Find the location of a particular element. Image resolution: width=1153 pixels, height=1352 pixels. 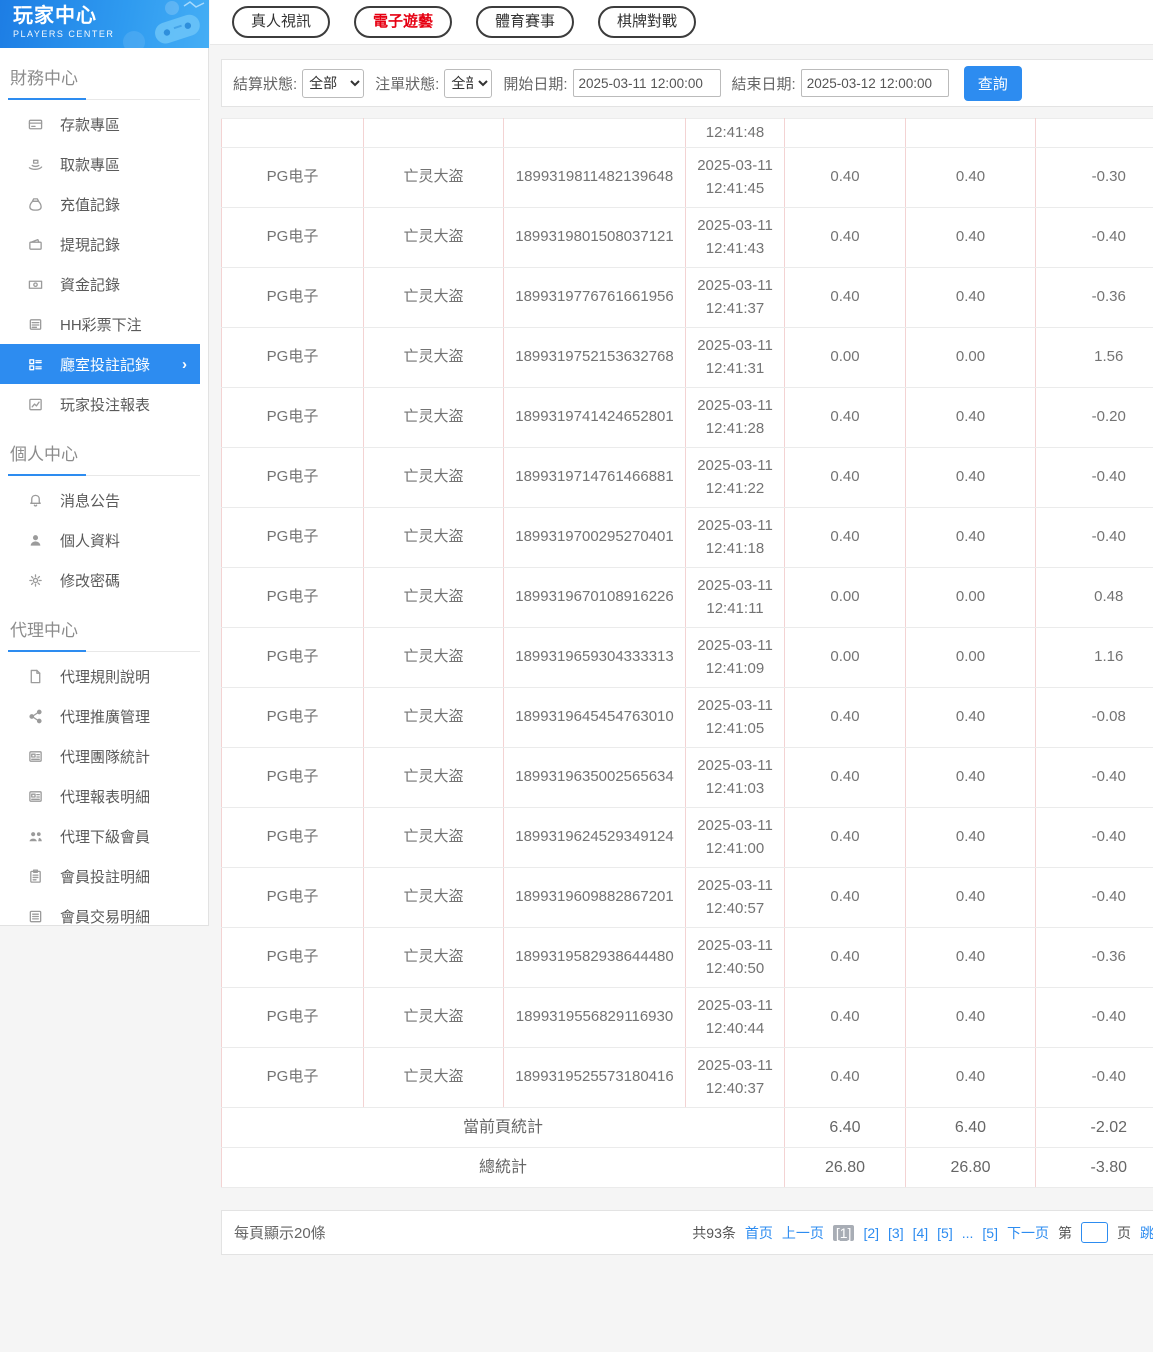

time-cell: 2025-03-11 12:41:22 is located at coordinates (735, 477).